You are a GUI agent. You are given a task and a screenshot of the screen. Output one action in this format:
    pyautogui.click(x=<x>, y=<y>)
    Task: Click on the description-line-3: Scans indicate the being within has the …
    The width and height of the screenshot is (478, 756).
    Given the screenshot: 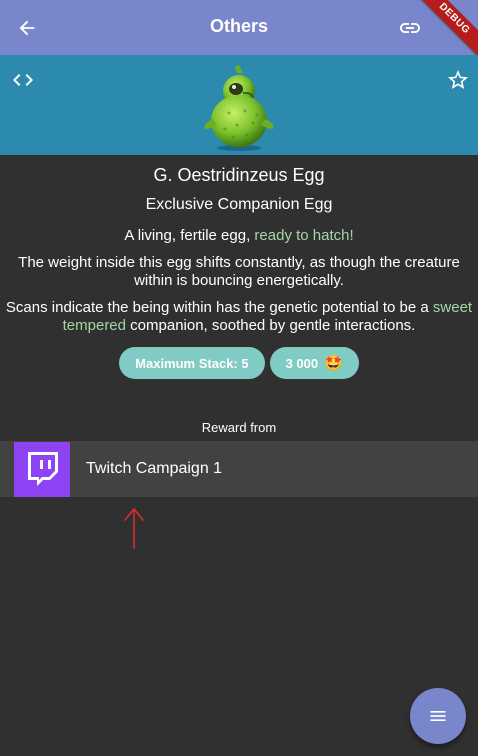 What is the action you would take?
    pyautogui.click(x=239, y=317)
    